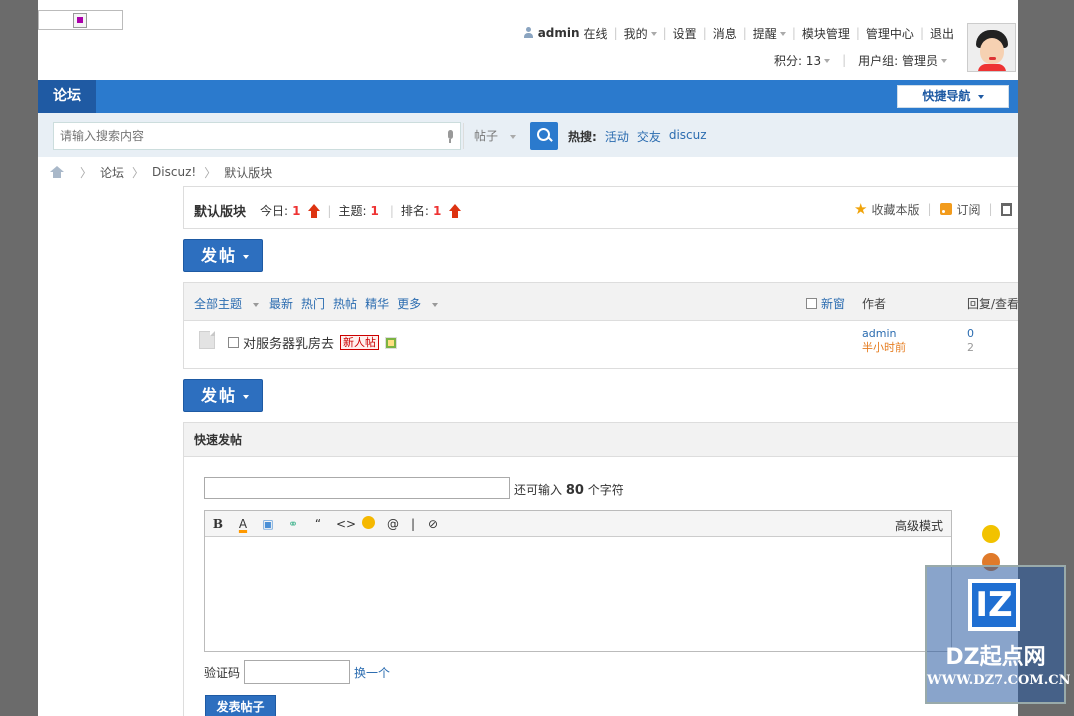  What do you see at coordinates (377, 303) in the screenshot?
I see `filter-digest: 精华` at bounding box center [377, 303].